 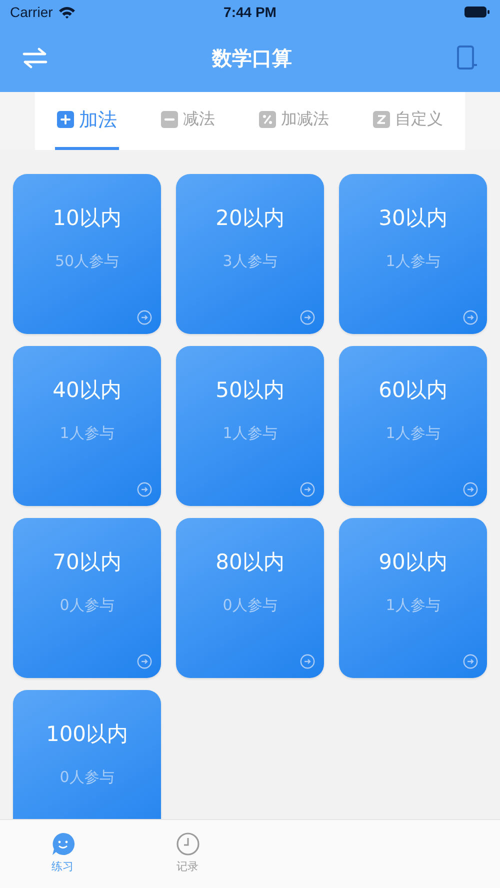 I want to click on card-title: 40以内, so click(x=87, y=390).